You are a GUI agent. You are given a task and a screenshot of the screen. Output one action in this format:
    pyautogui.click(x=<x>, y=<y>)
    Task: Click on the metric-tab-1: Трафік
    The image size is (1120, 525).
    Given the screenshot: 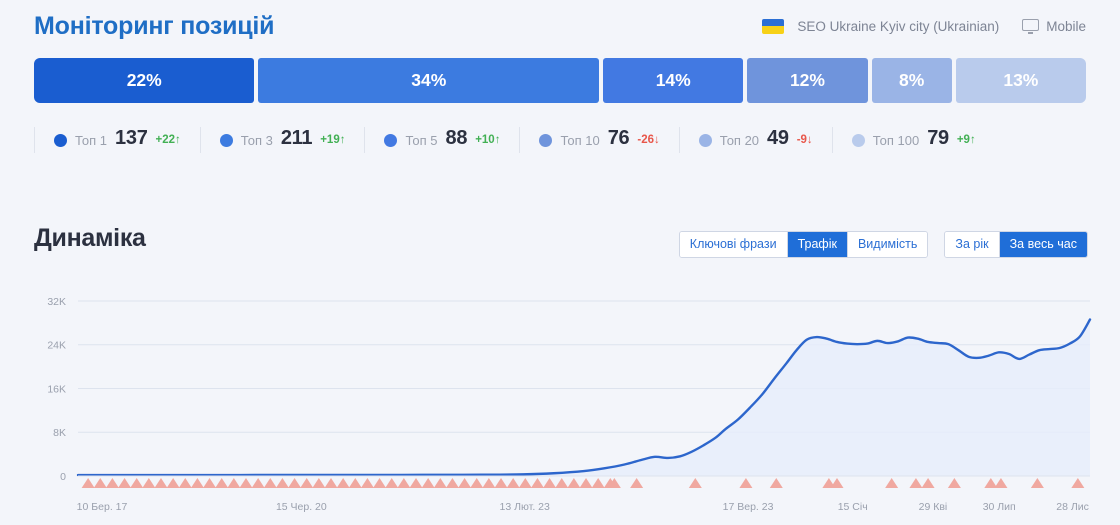 What is the action you would take?
    pyautogui.click(x=817, y=244)
    